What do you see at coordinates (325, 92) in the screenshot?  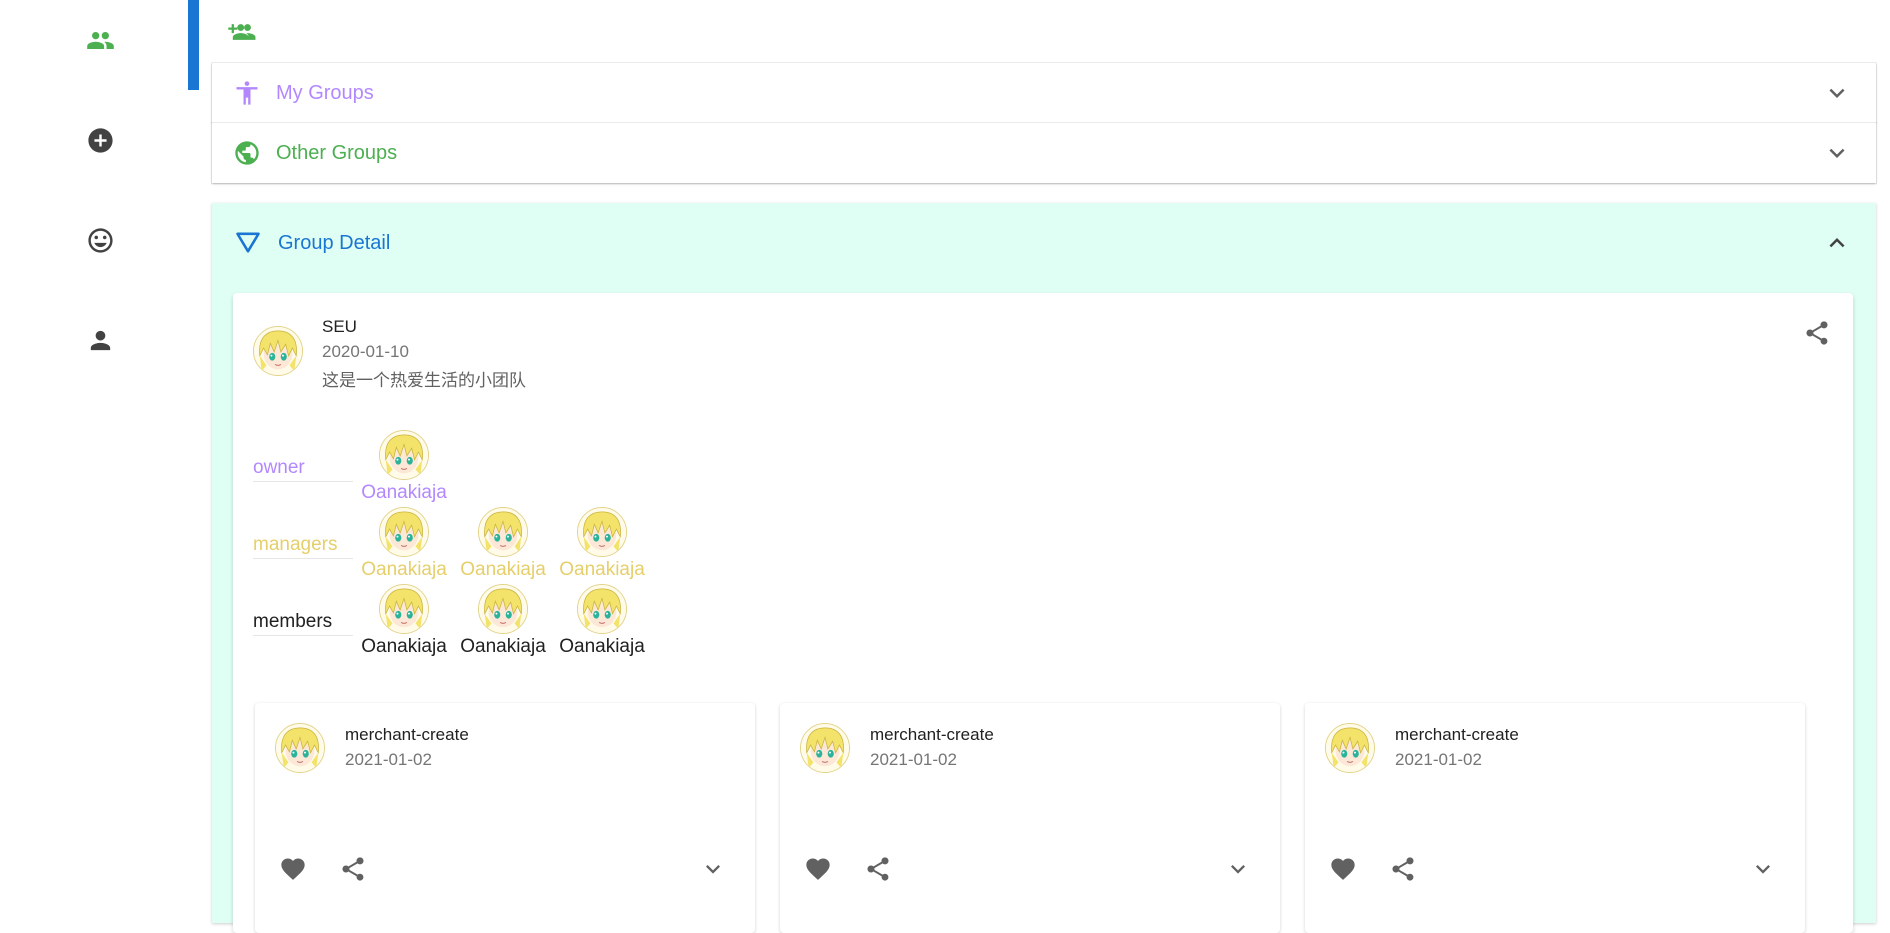 I see `panel-my-groups-title: My Groups` at bounding box center [325, 92].